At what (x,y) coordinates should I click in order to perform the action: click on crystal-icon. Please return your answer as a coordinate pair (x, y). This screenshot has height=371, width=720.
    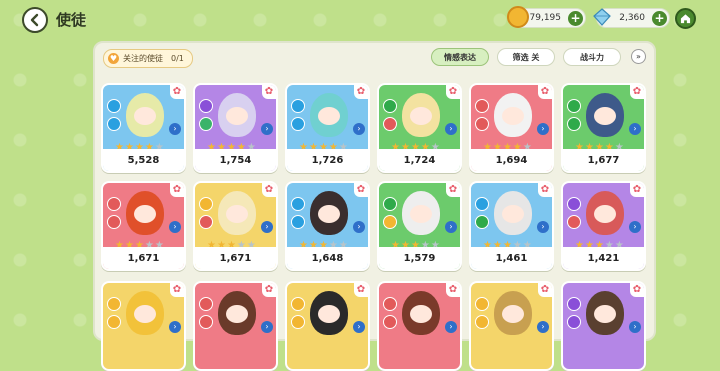
    Looking at the image, I should click on (602, 17).